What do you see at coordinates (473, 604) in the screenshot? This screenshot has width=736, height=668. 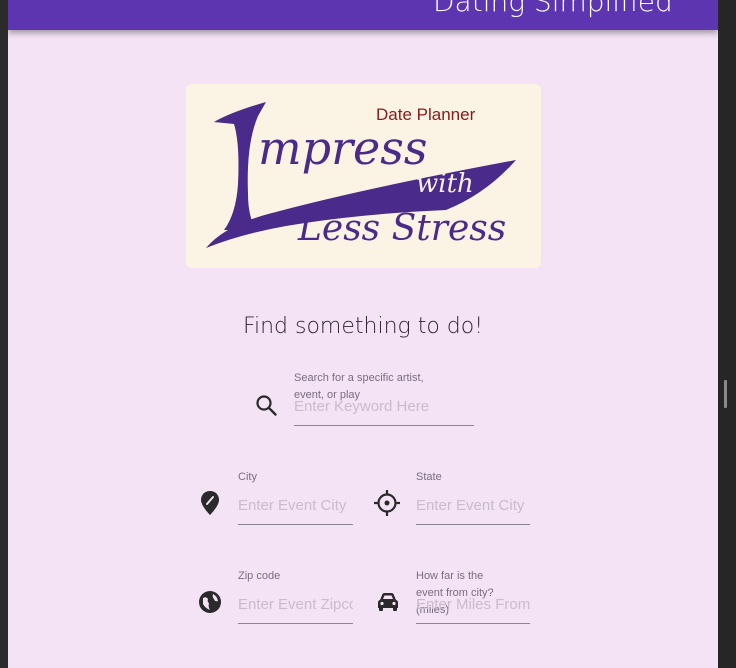 I see `distance-input` at bounding box center [473, 604].